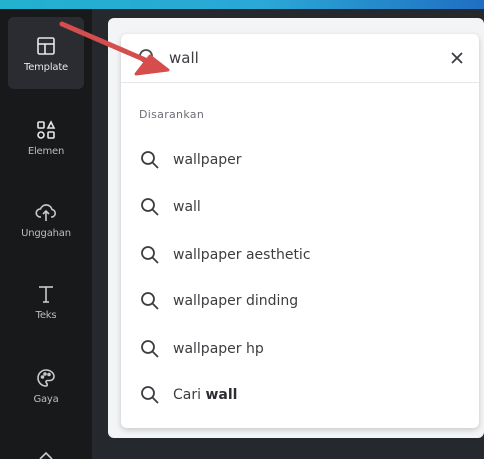 The image size is (484, 459). I want to click on elements-icon, so click(46, 129).